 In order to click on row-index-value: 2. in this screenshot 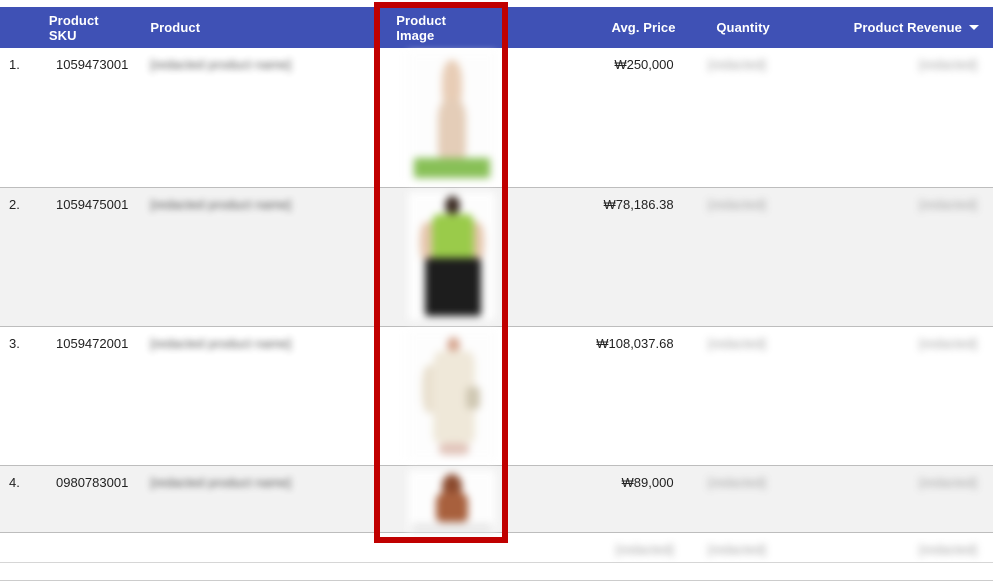, I will do `click(14, 204)`.